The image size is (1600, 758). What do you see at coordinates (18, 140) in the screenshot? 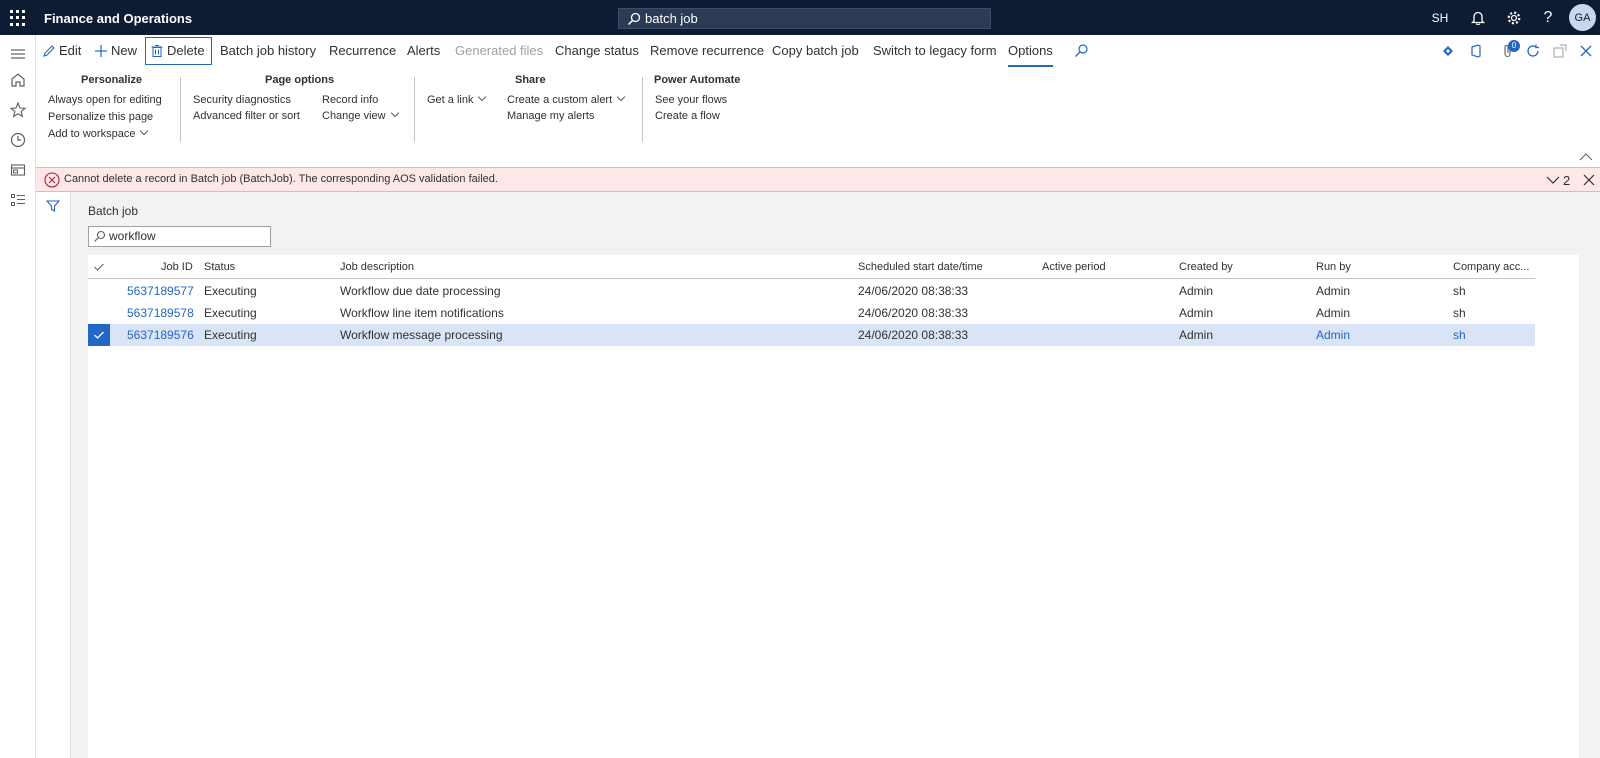
I see `recent-clock-icon` at bounding box center [18, 140].